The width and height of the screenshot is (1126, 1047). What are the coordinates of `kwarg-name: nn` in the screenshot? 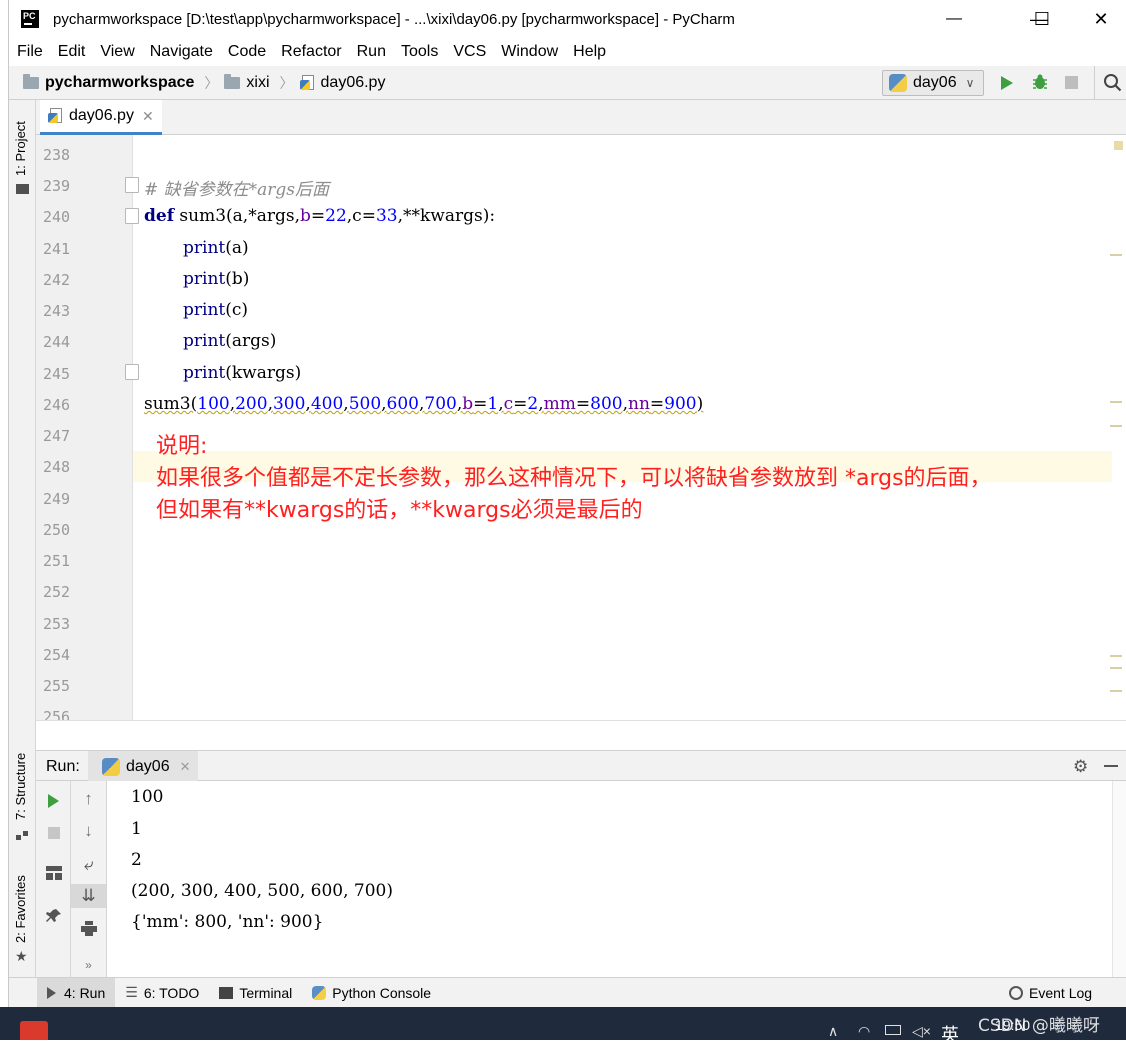 It's located at (639, 404).